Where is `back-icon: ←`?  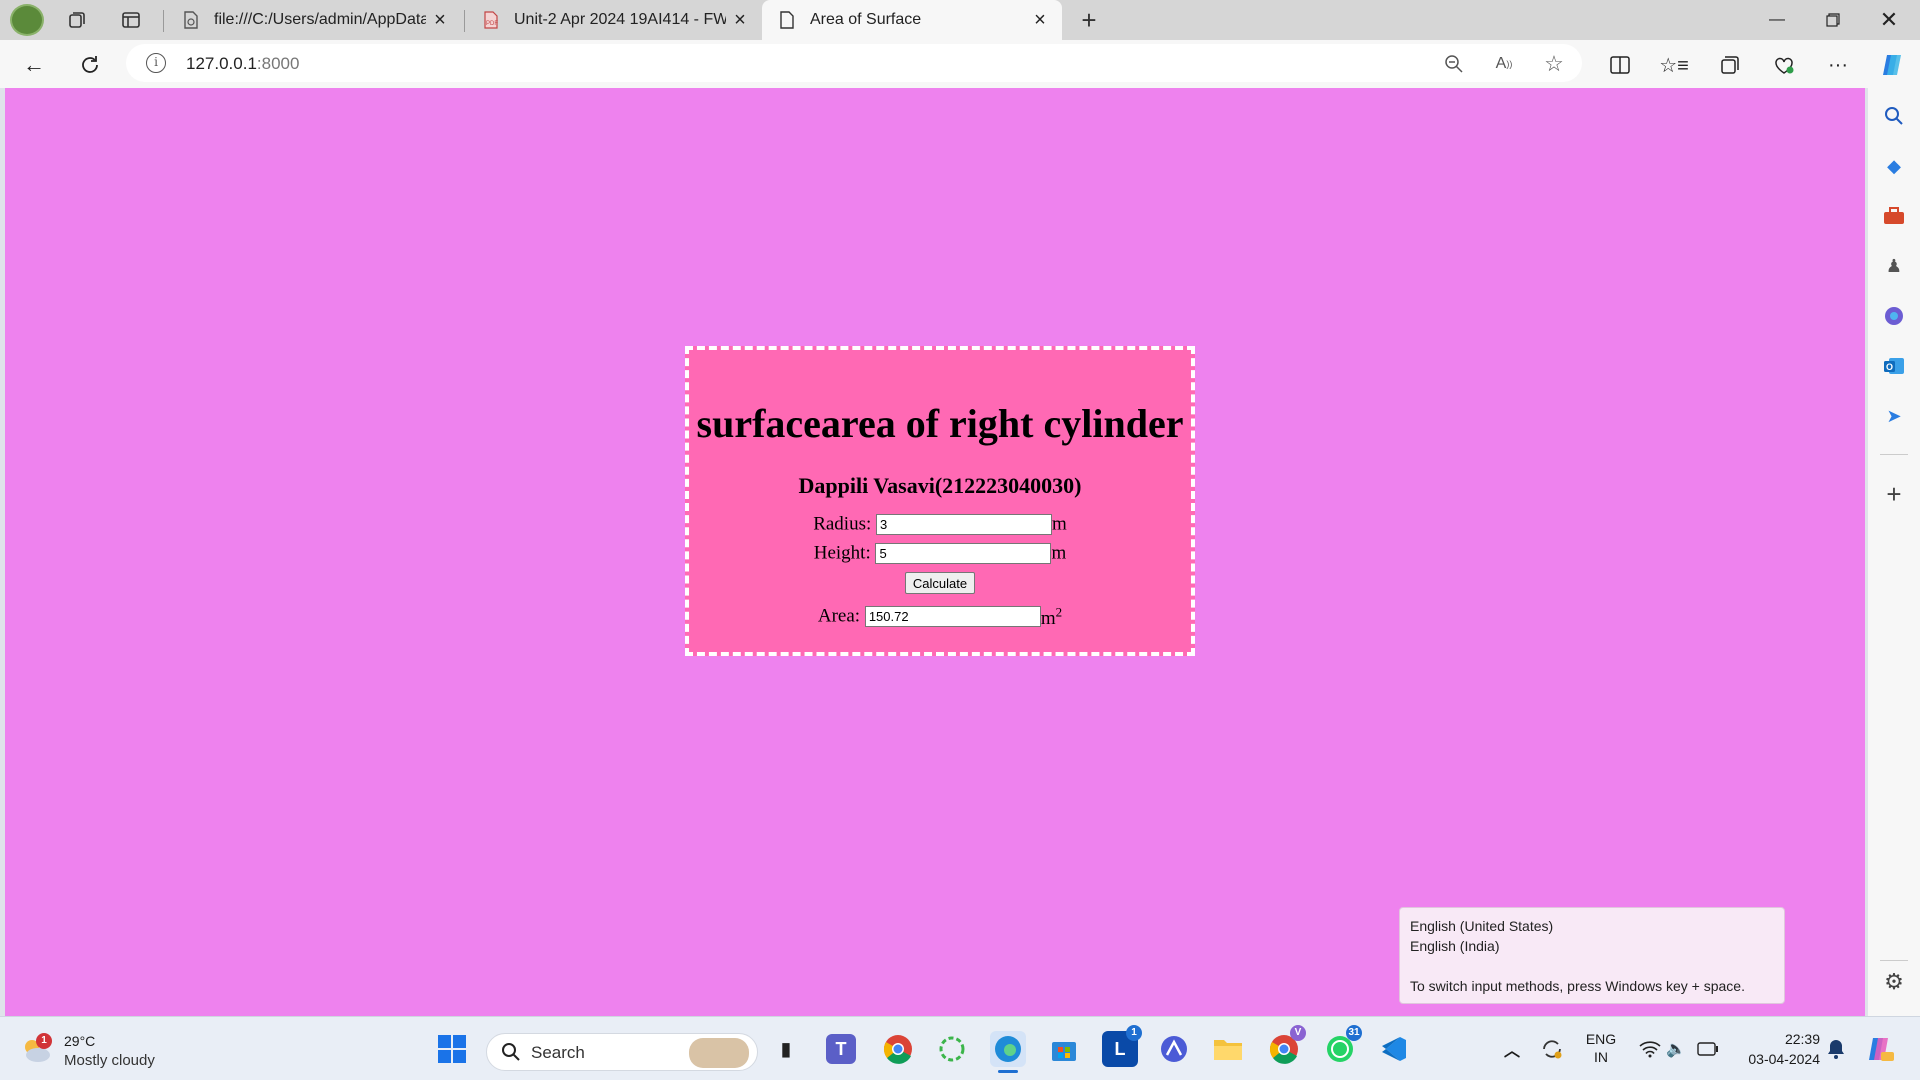
back-icon: ← is located at coordinates (34, 65).